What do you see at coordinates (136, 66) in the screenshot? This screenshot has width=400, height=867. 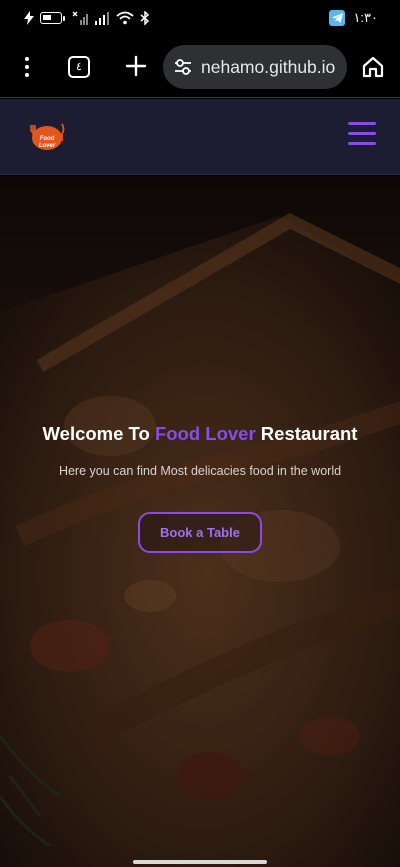 I see `plus-icon` at bounding box center [136, 66].